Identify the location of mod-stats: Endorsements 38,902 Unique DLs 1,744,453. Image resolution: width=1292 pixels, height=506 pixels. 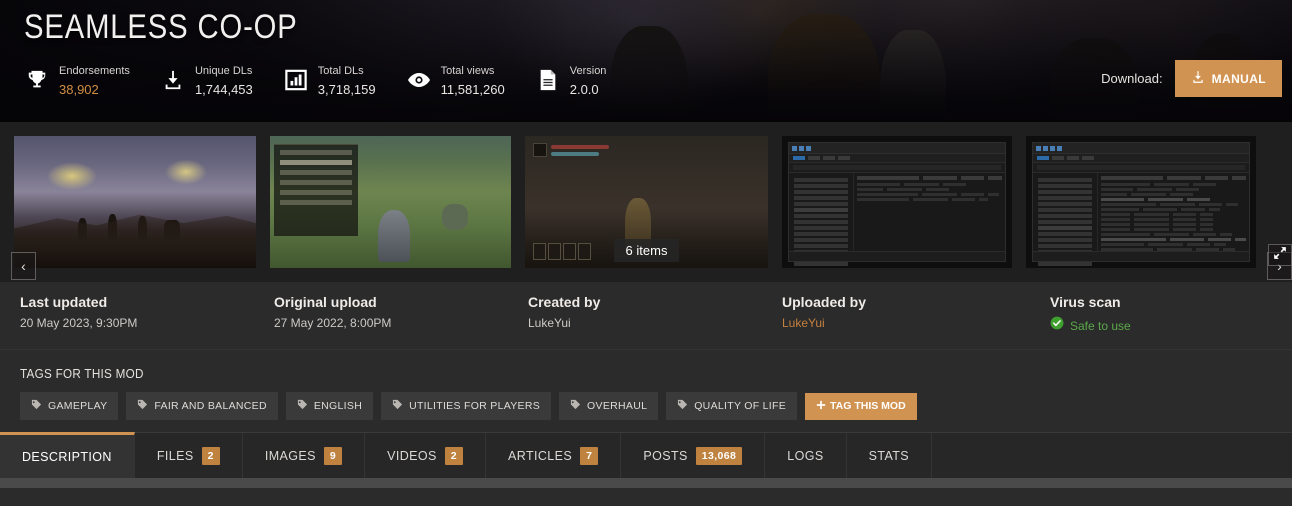
(330, 80).